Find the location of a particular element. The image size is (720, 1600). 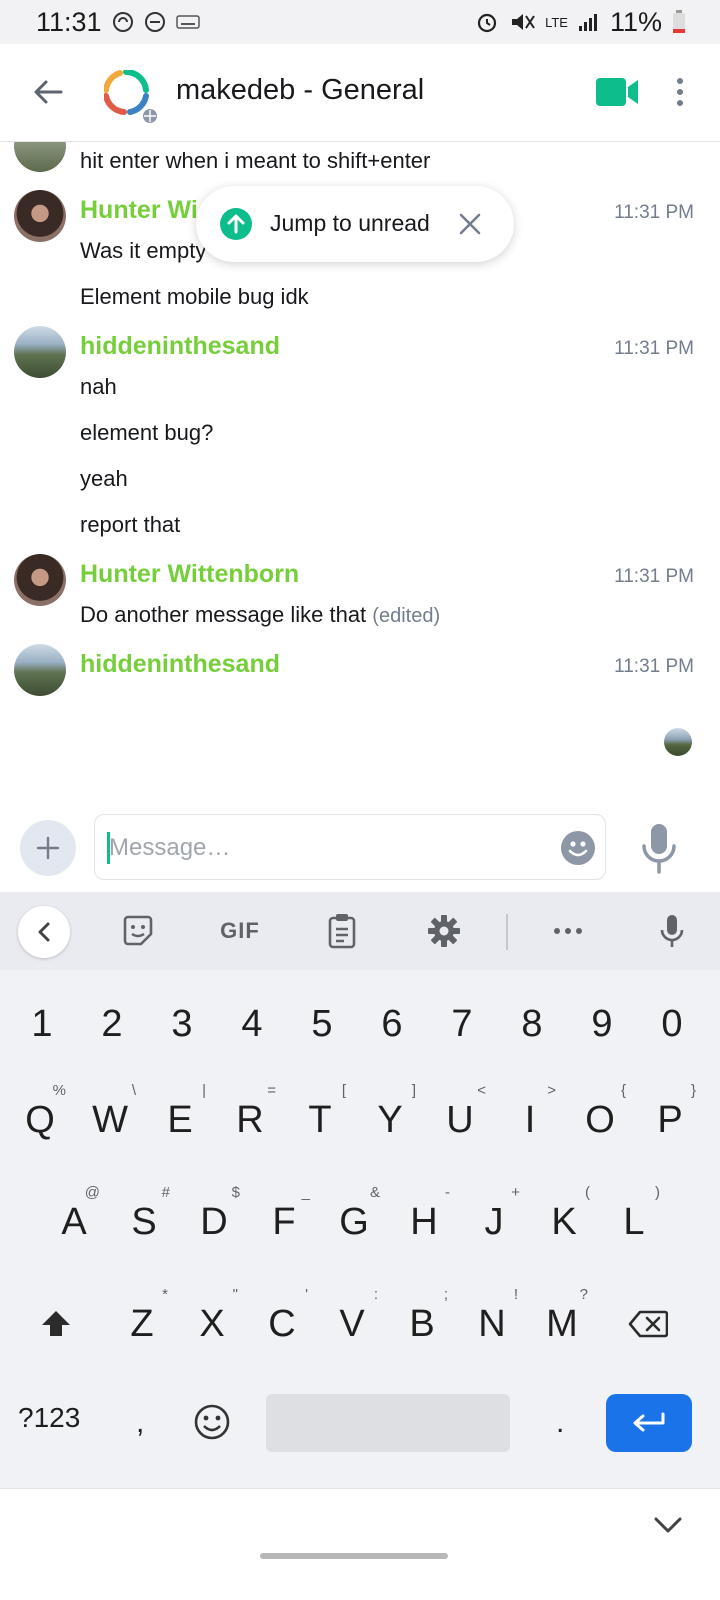

key-5: 5 is located at coordinates (322, 1024).